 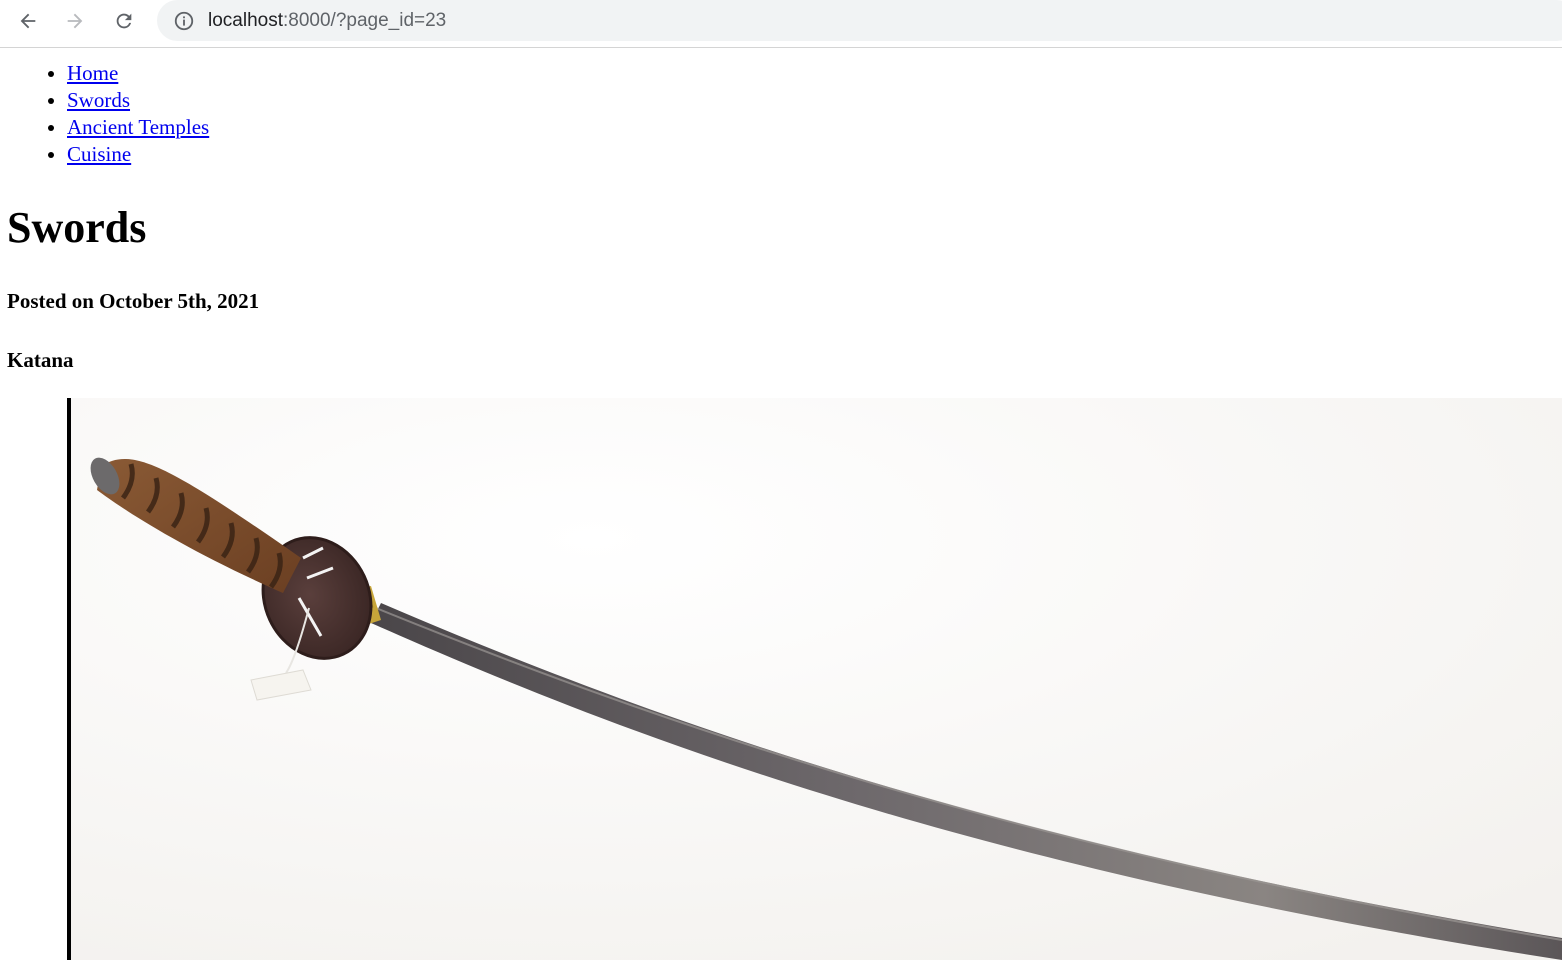 What do you see at coordinates (365, 20) in the screenshot?
I see `url-path: :8000/?page_id=23` at bounding box center [365, 20].